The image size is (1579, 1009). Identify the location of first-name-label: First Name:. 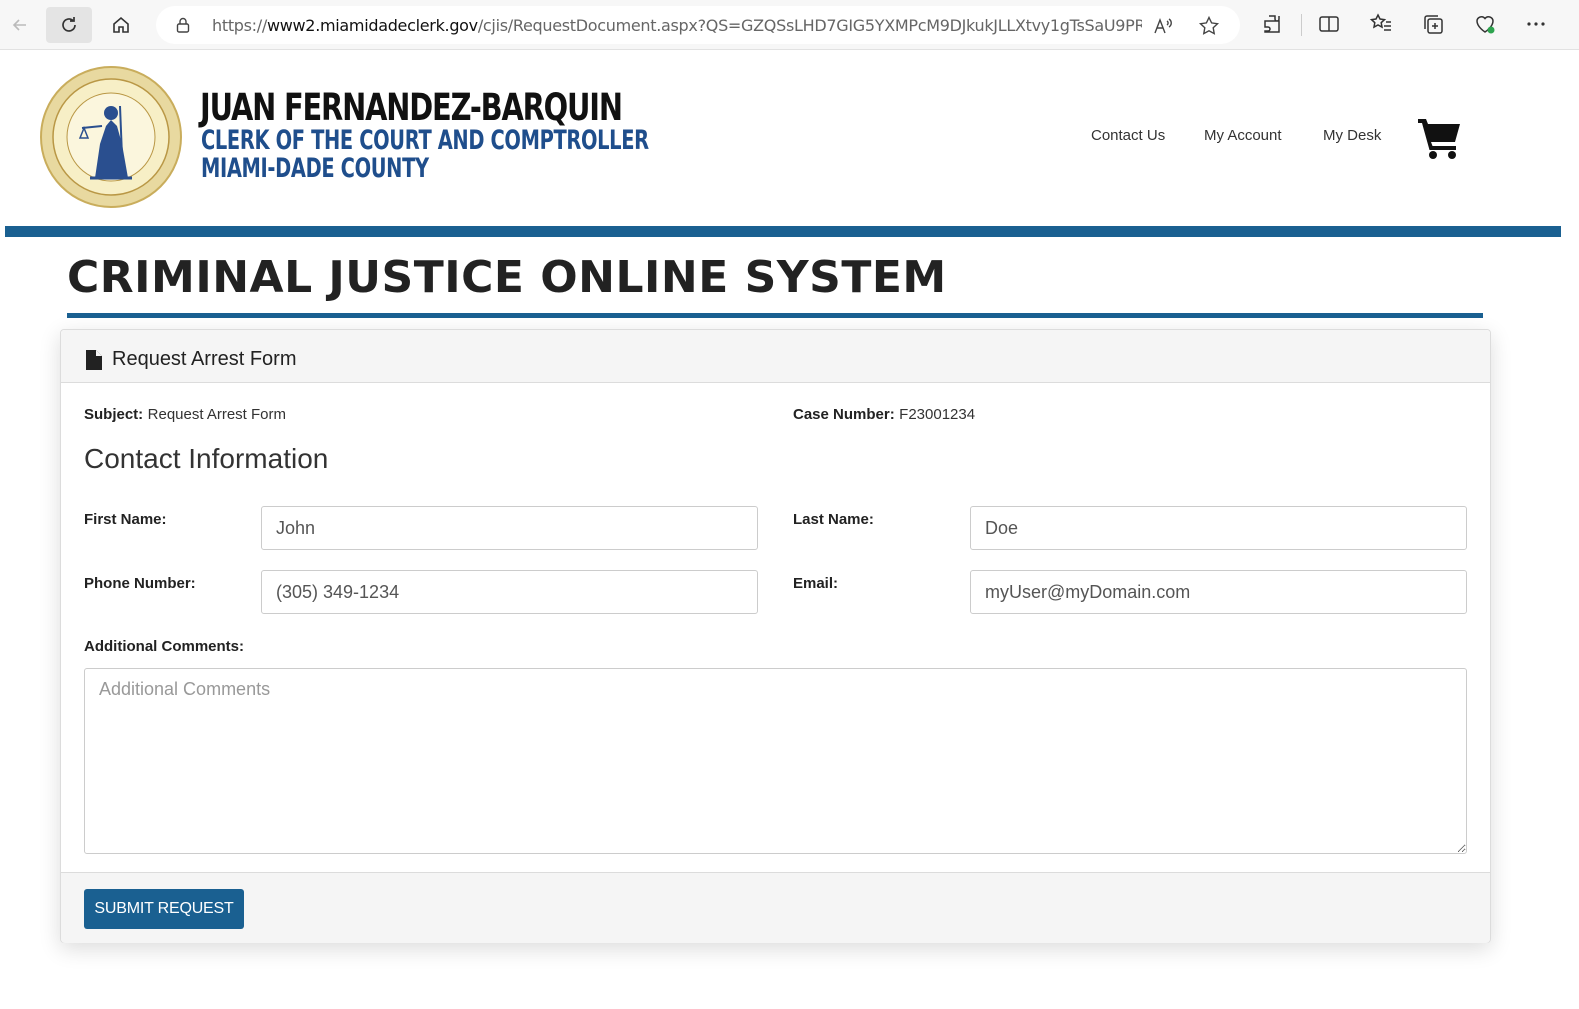
(125, 519).